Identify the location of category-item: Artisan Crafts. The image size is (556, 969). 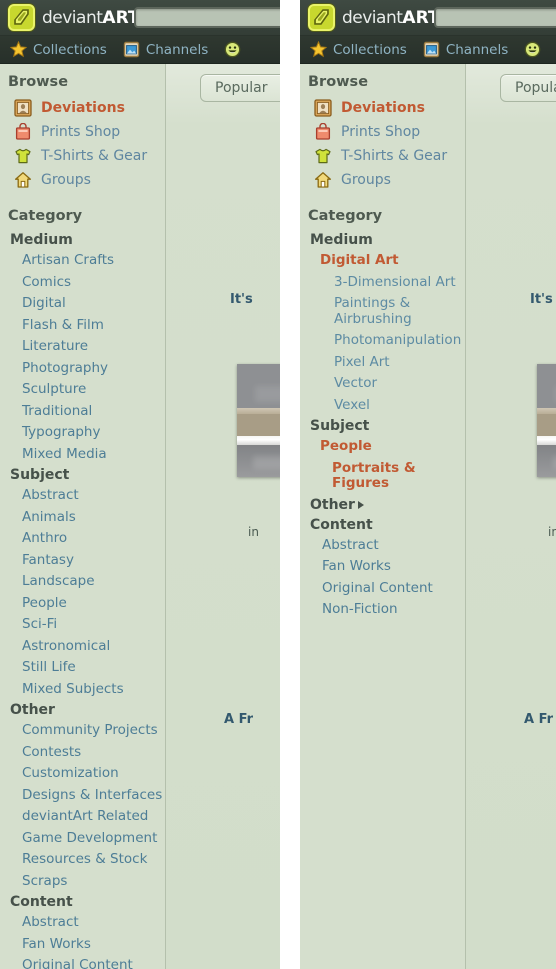
(82, 261).